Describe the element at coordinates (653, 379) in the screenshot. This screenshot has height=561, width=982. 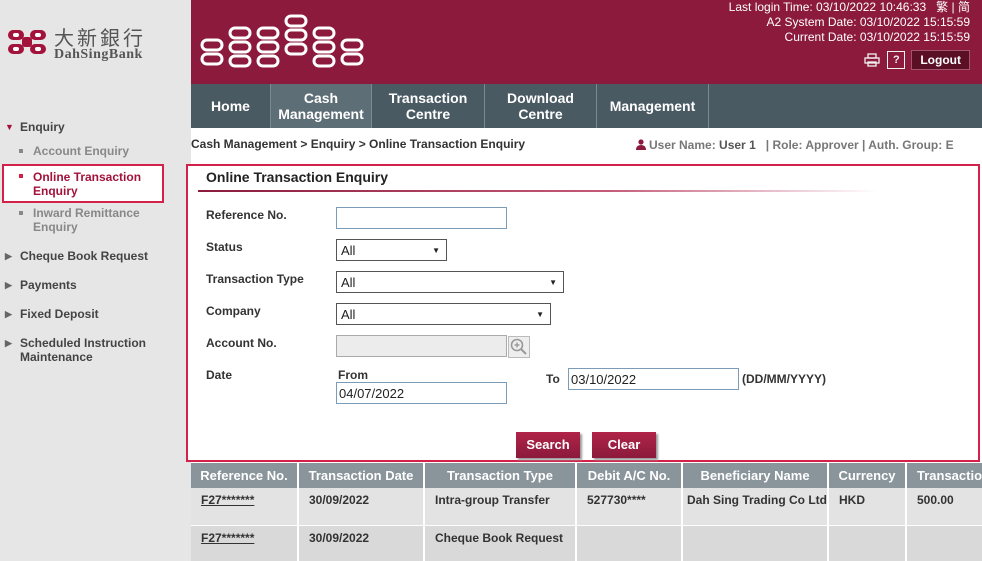
I see `to-date-input` at that location.